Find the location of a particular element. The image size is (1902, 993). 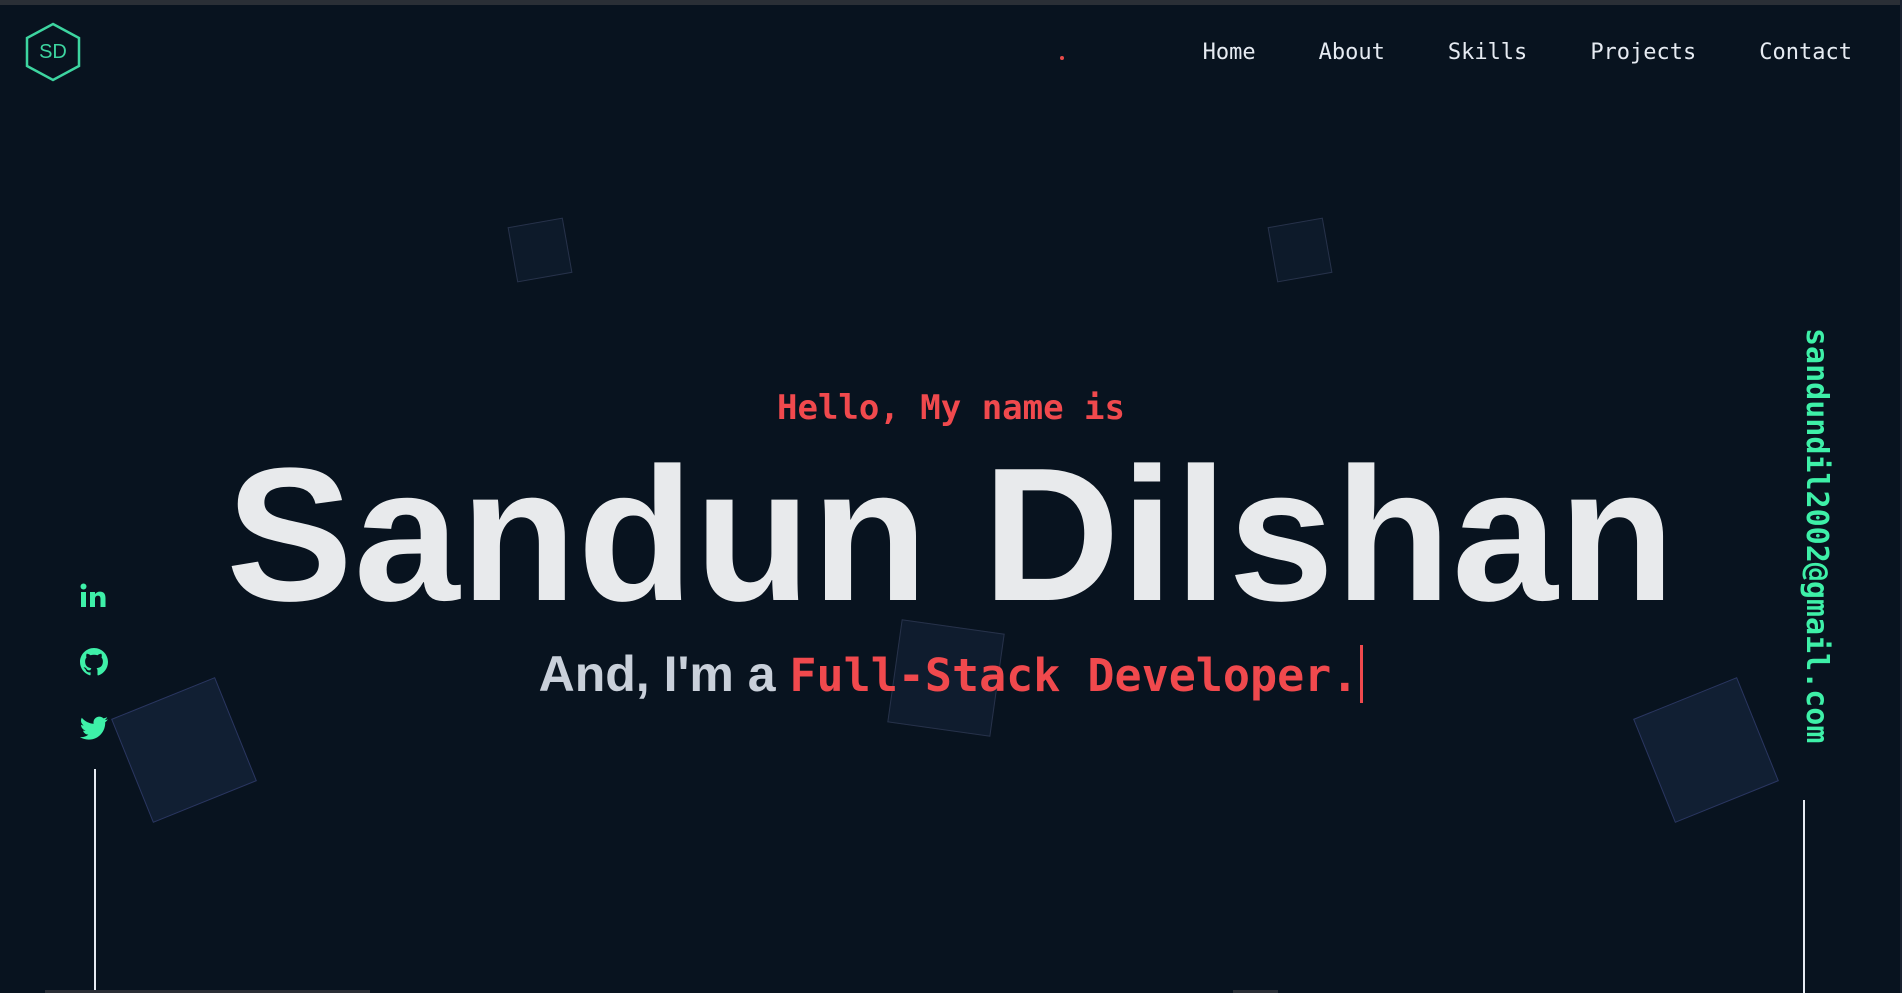

main-nav: Home About Skills Projects Contact is located at coordinates (1496, 52).